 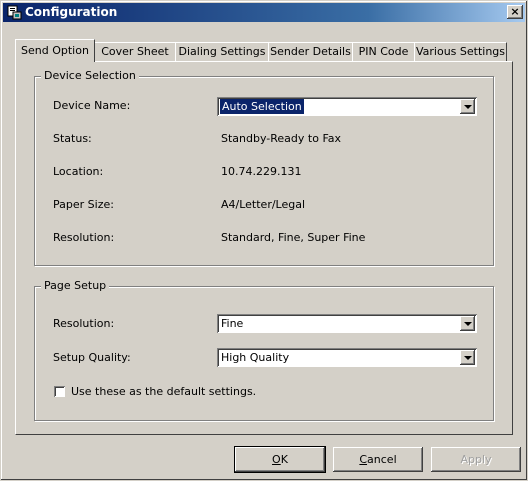 I want to click on page-resolution-label: Resolution:, so click(x=84, y=323).